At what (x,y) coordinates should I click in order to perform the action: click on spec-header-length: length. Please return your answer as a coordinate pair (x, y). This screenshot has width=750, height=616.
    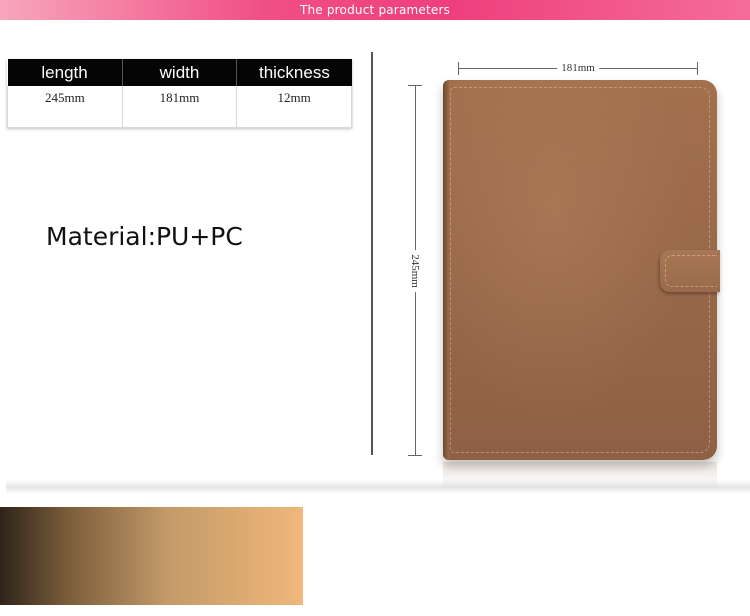
    Looking at the image, I should click on (65, 72).